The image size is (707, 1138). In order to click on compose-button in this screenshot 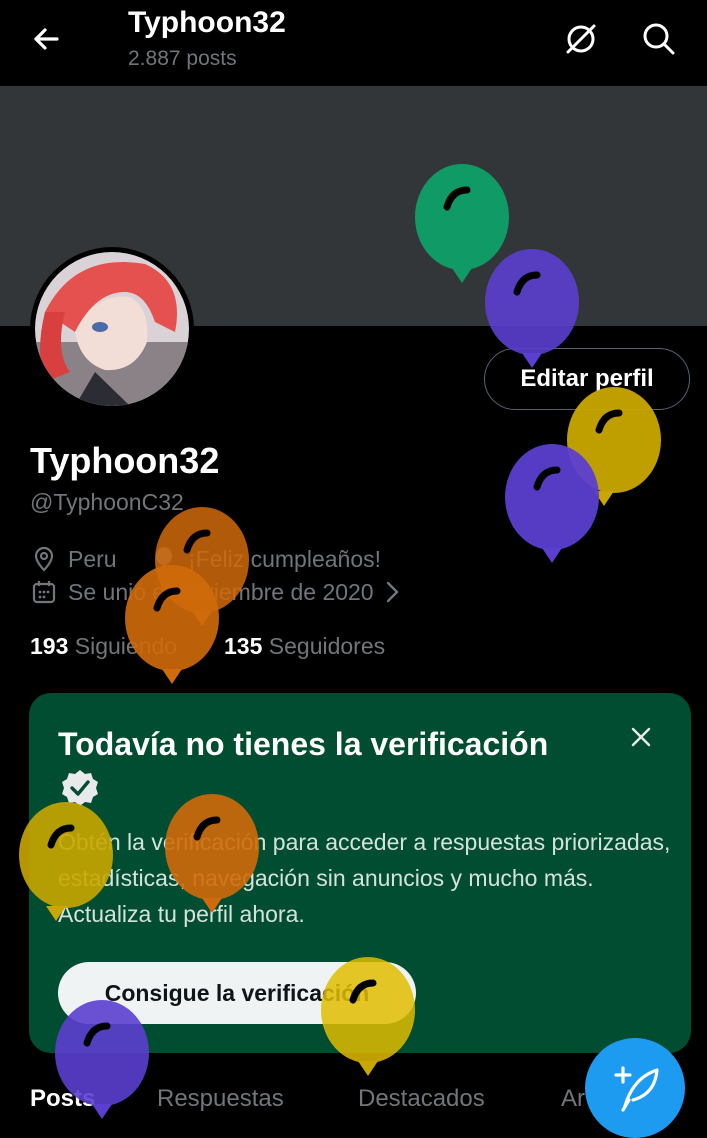, I will do `click(635, 1088)`.